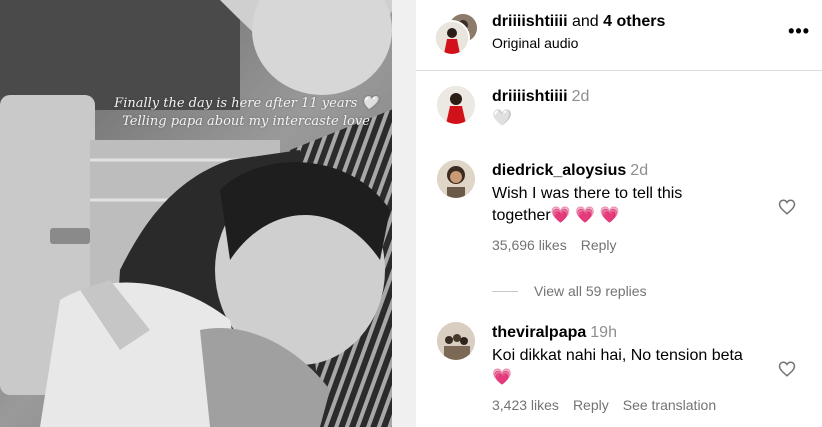 The width and height of the screenshot is (822, 427). I want to click on pink-heart-emojis: 💗 💗 💗, so click(585, 215).